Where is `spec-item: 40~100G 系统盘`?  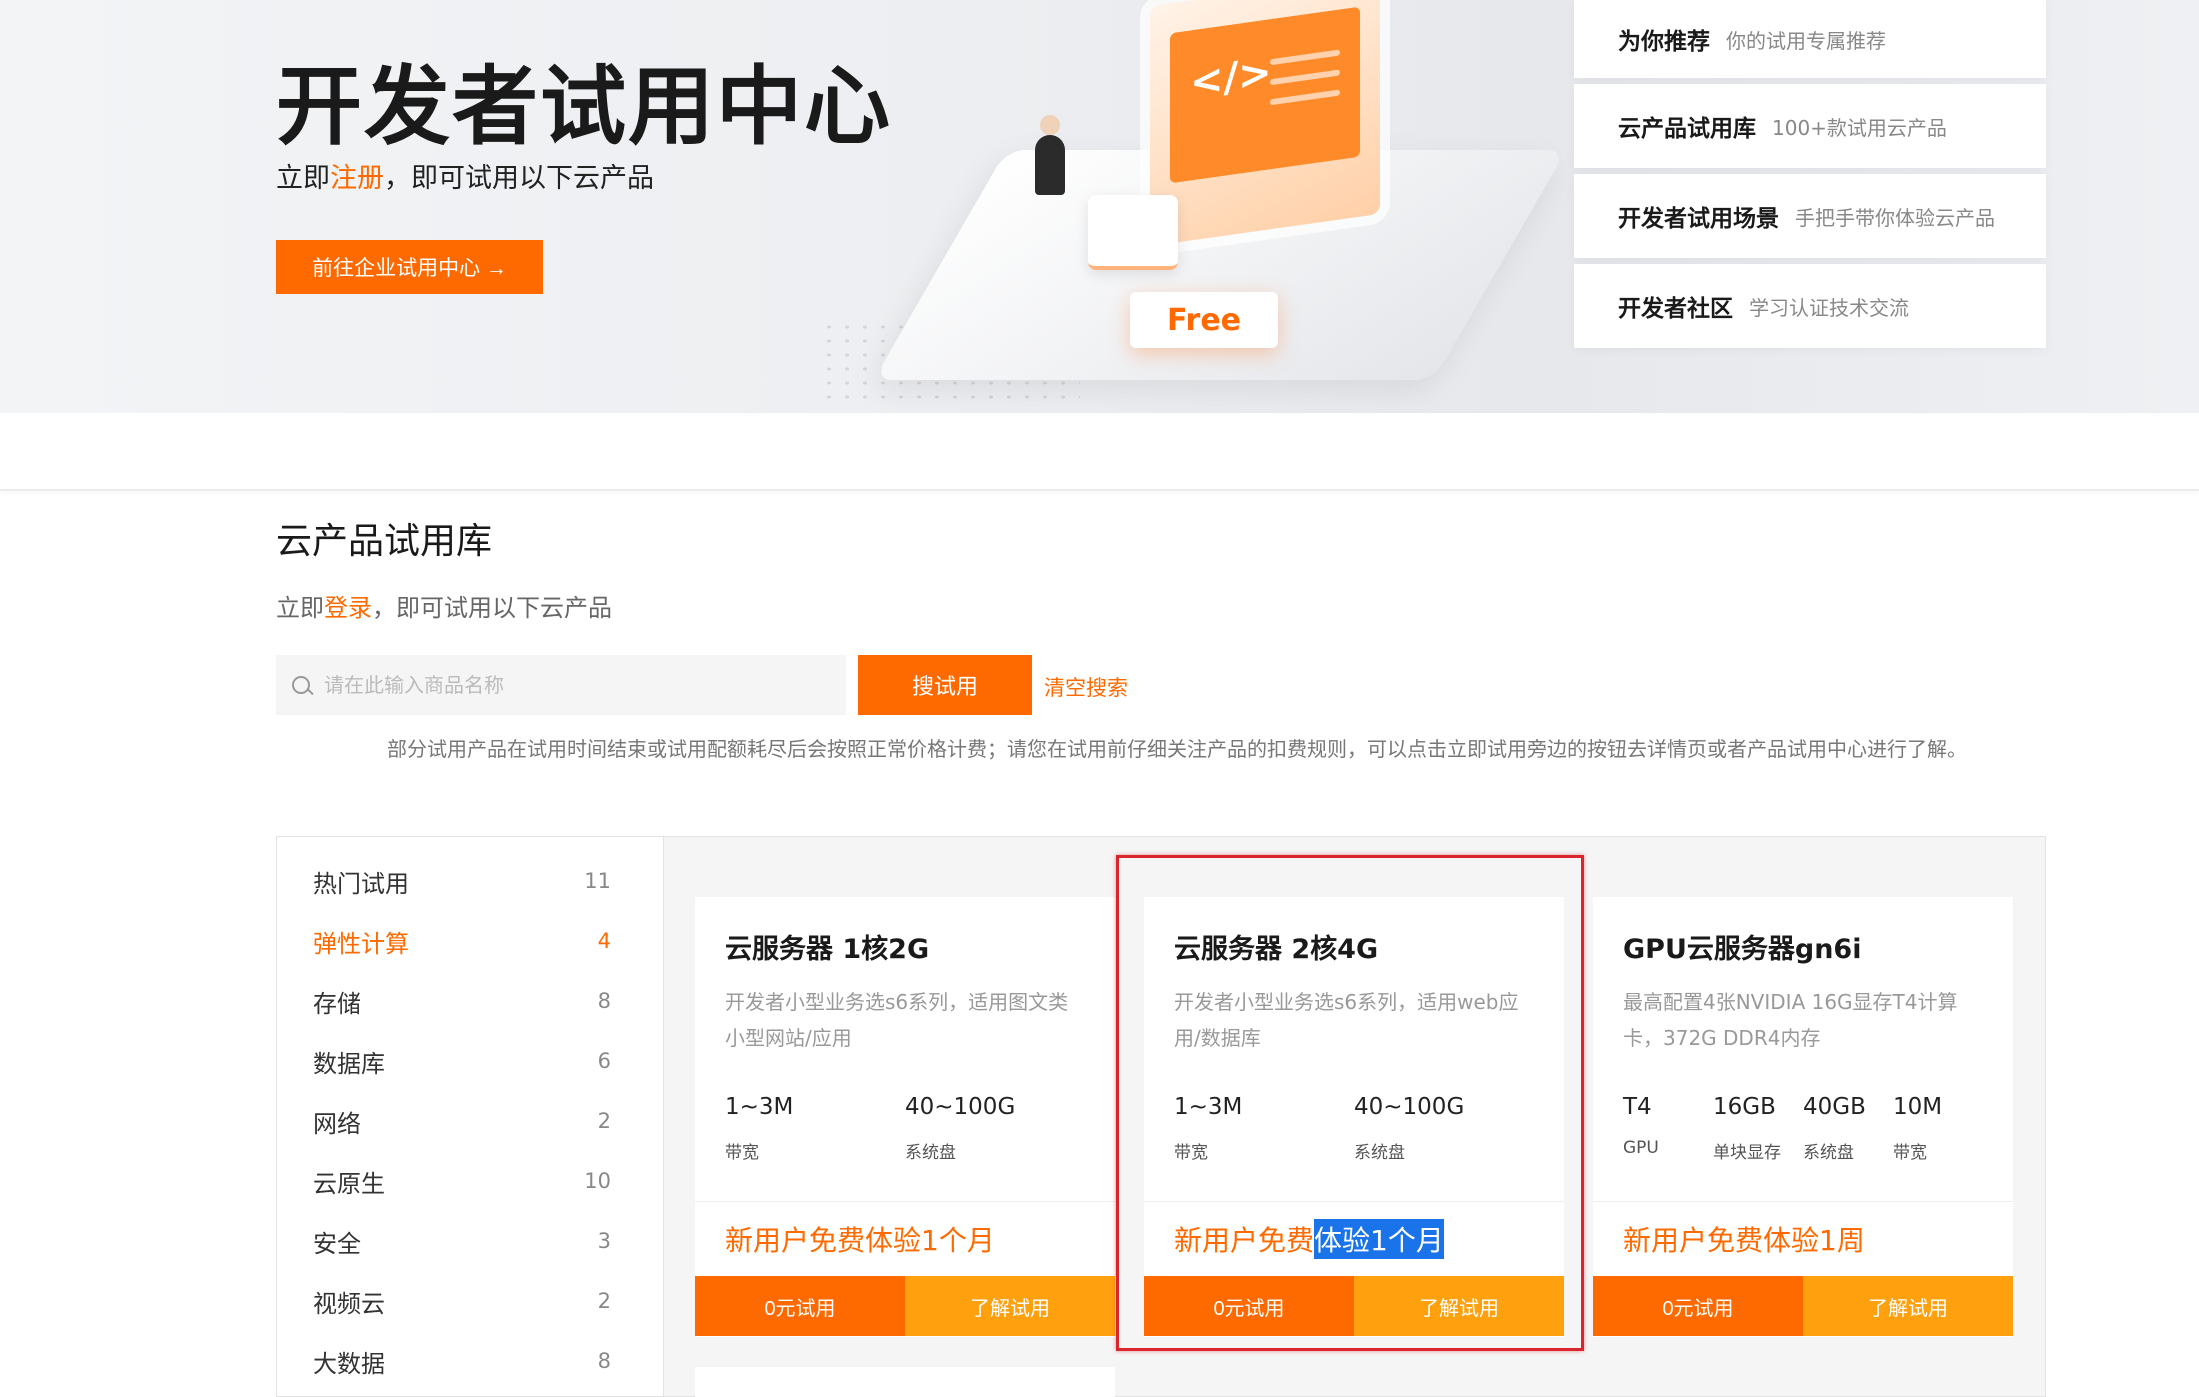
spec-item: 40~100G 系统盘 is located at coordinates (1444, 1128).